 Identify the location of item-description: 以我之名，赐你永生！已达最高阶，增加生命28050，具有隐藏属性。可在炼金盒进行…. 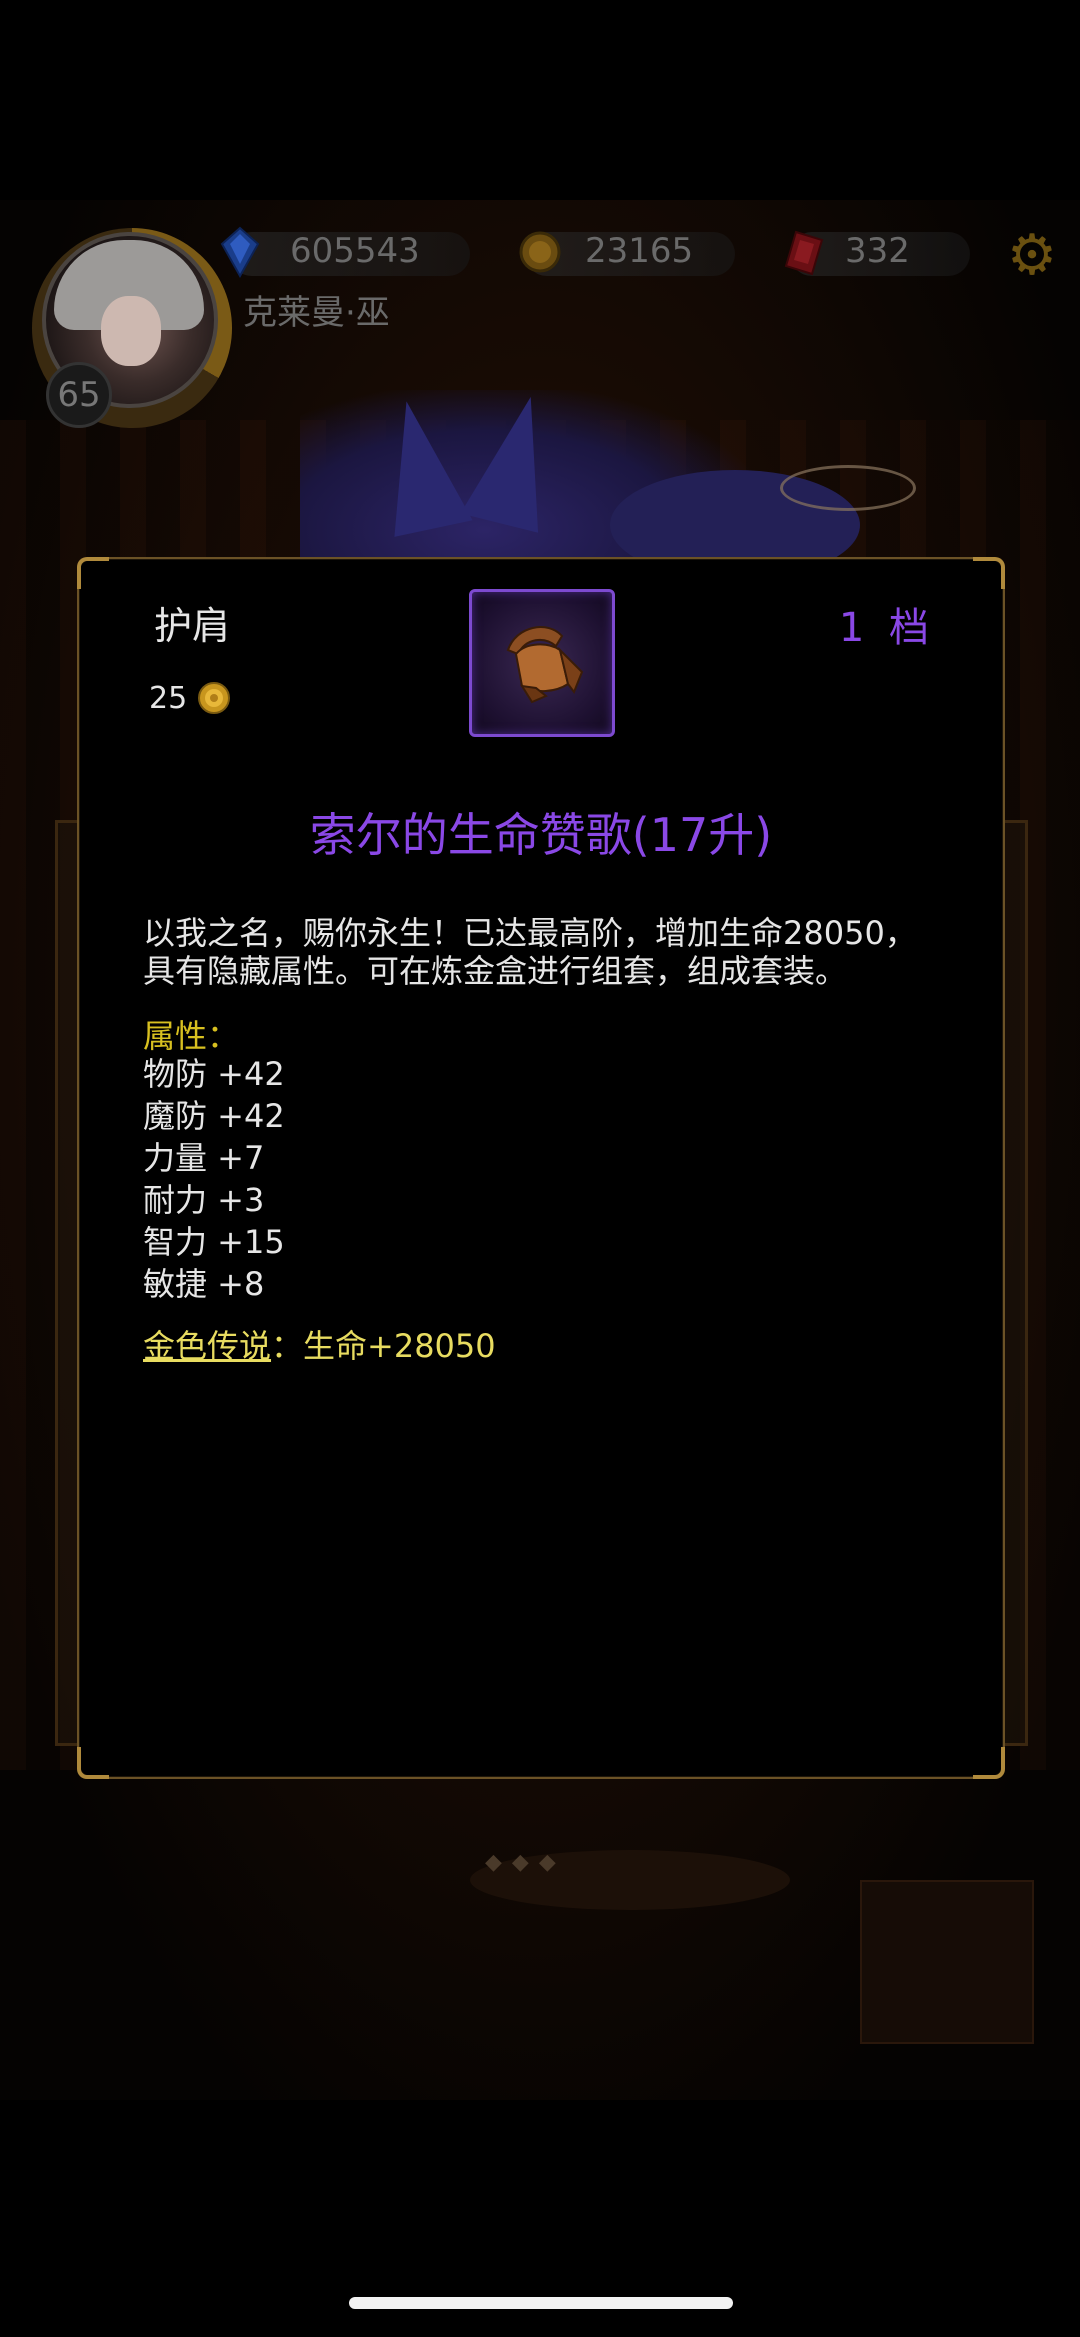
(530, 952).